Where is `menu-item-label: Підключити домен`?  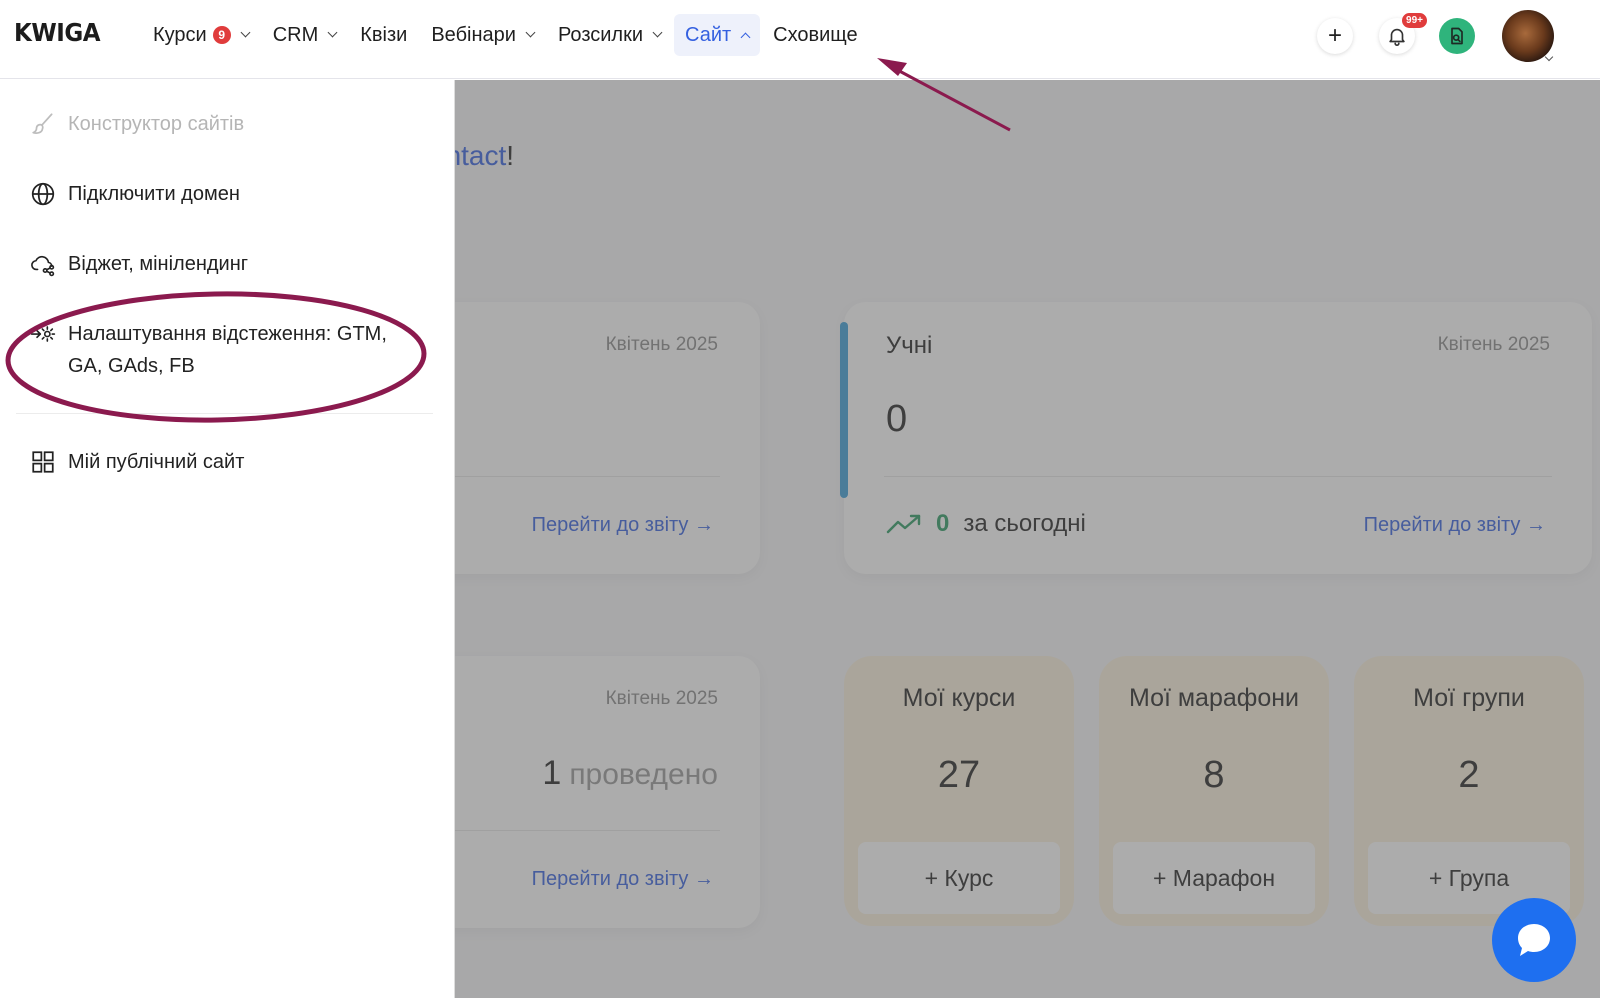 menu-item-label: Підключити домен is located at coordinates (154, 194).